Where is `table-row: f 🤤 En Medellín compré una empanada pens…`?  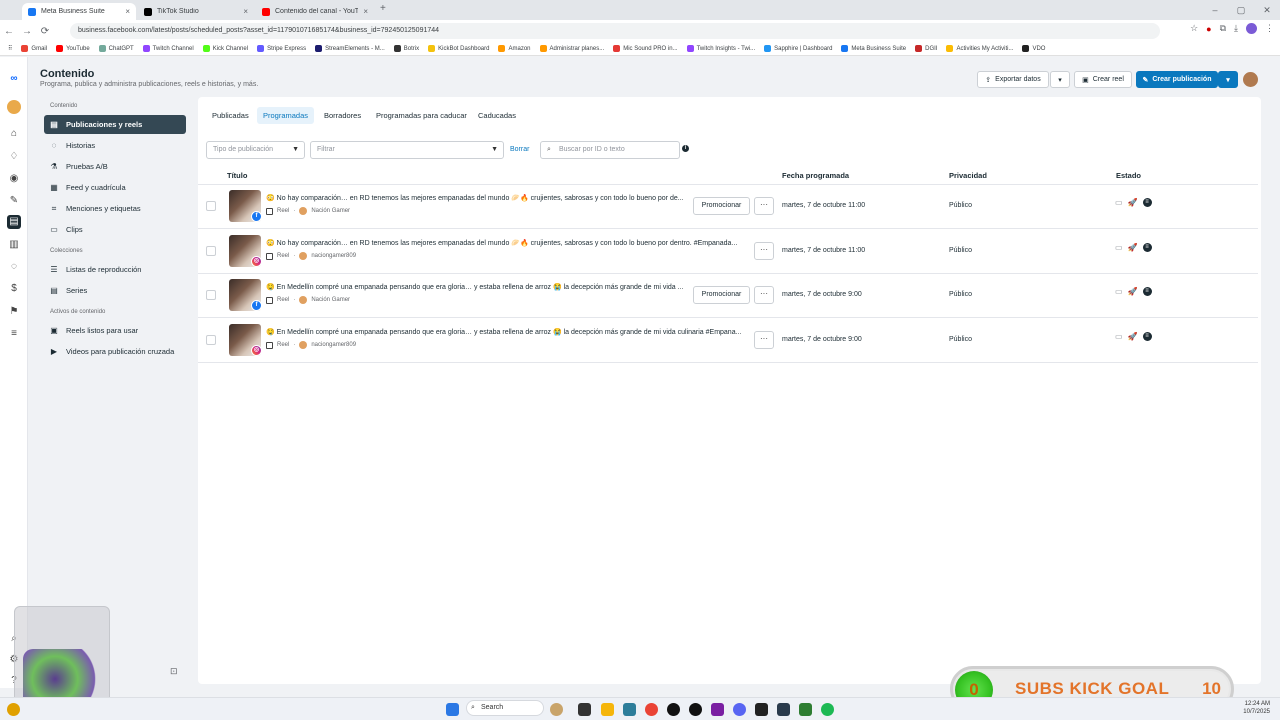 table-row: f 🤤 En Medellín compré una empanada pens… is located at coordinates (728, 296).